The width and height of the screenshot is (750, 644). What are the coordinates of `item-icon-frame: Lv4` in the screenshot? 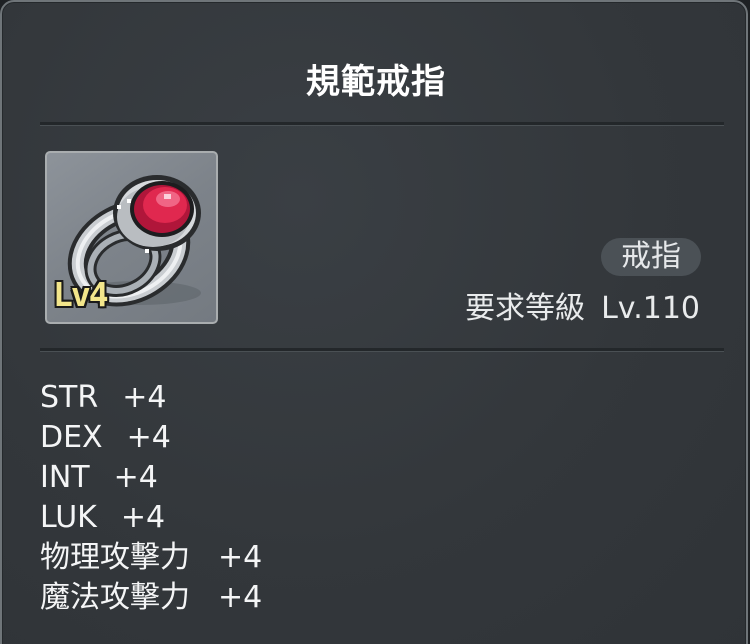 It's located at (131, 237).